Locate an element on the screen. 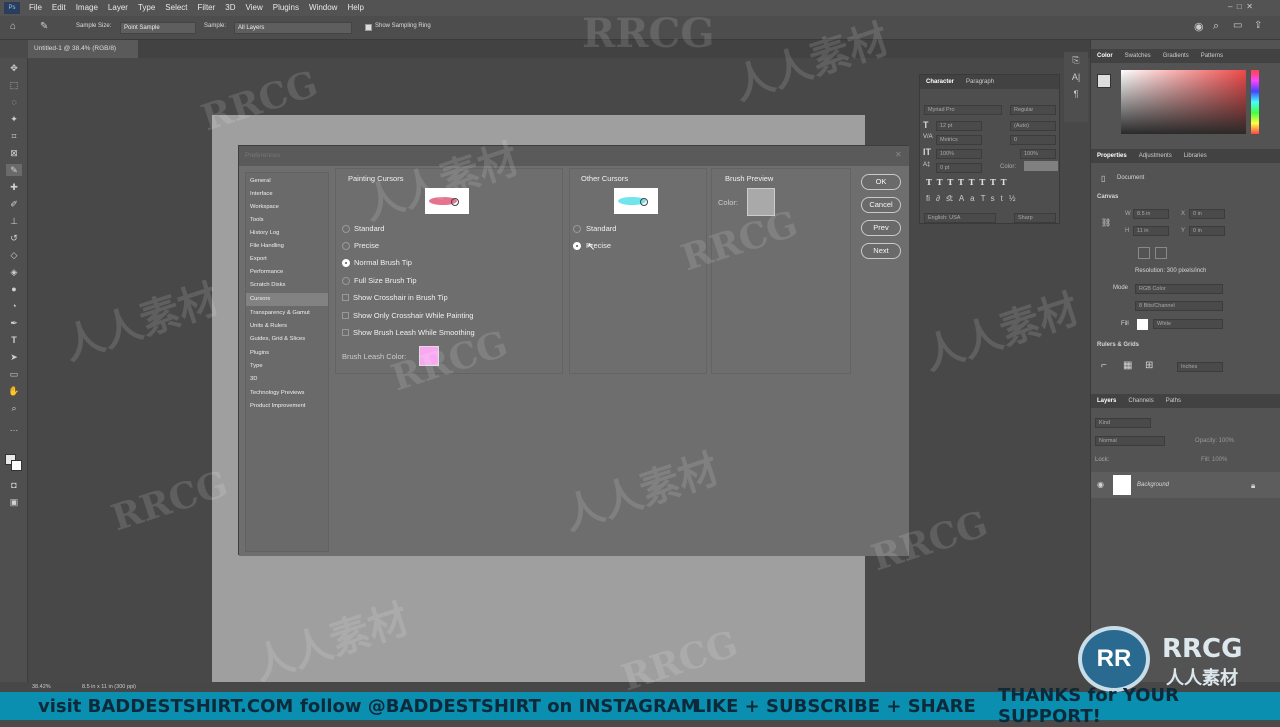 This screenshot has height=727, width=1280. ruler-icon: ⌐ is located at coordinates (1104, 365).